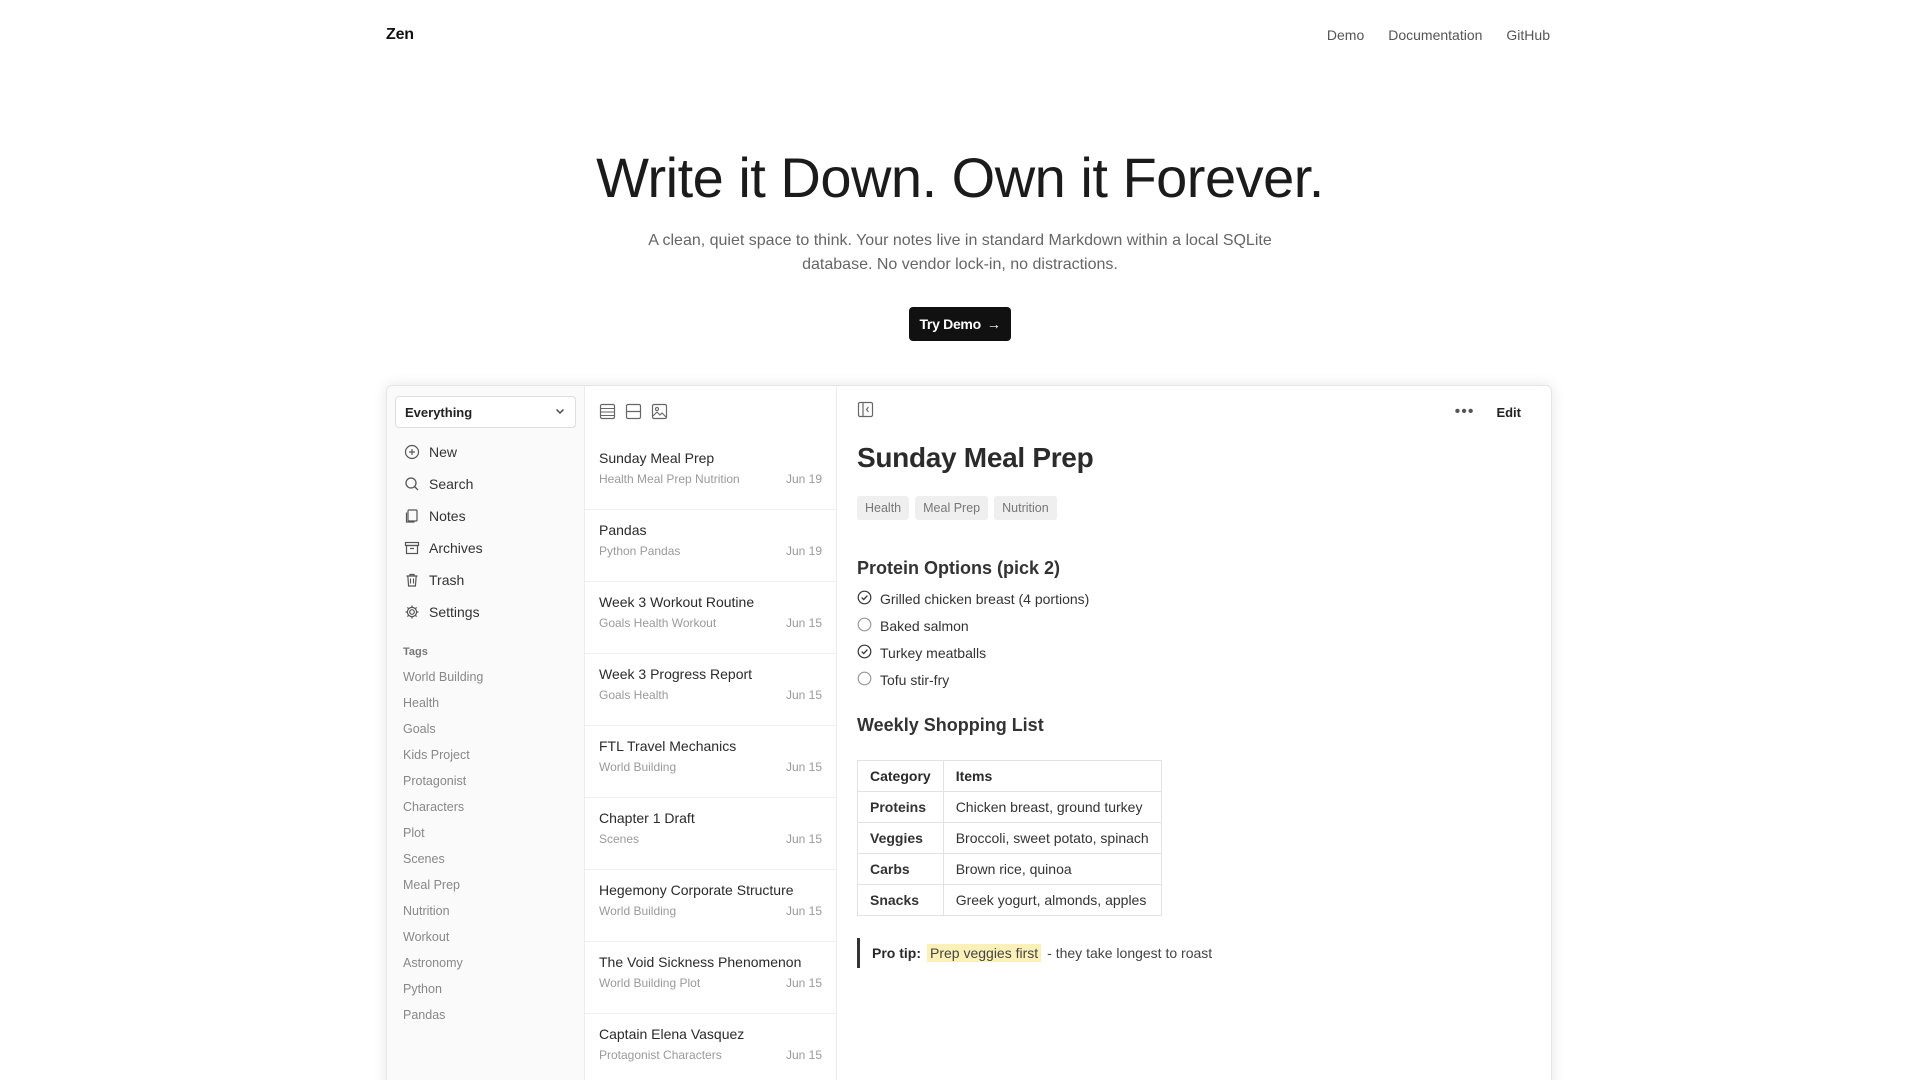 The width and height of the screenshot is (1920, 1080). What do you see at coordinates (1052, 807) in the screenshot?
I see `table-cell: Chicken breast, ground turkey` at bounding box center [1052, 807].